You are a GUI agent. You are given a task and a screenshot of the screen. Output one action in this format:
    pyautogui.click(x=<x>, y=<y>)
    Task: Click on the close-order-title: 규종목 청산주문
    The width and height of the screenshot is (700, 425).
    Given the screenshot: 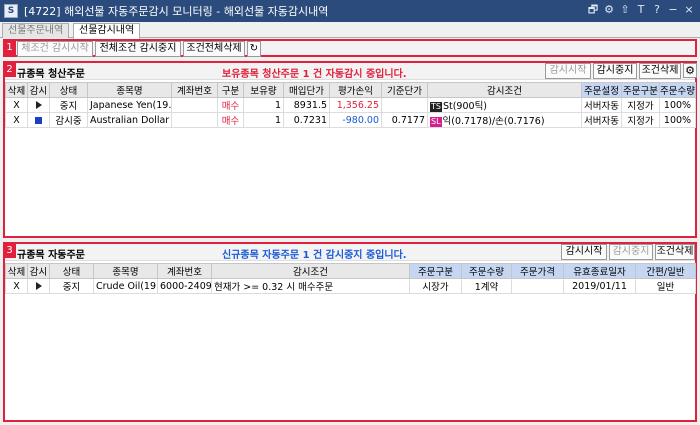 What is the action you would take?
    pyautogui.click(x=51, y=74)
    